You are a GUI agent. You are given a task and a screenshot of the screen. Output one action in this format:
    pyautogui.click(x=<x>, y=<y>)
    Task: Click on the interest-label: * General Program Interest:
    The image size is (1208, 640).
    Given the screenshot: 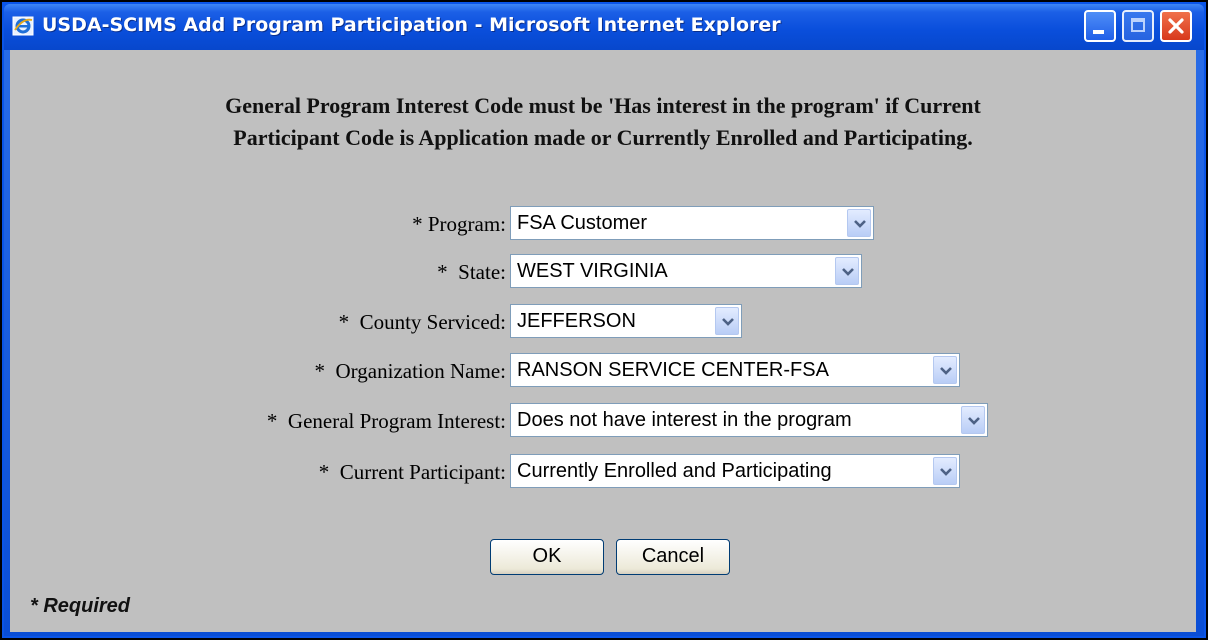 What is the action you would take?
    pyautogui.click(x=386, y=421)
    